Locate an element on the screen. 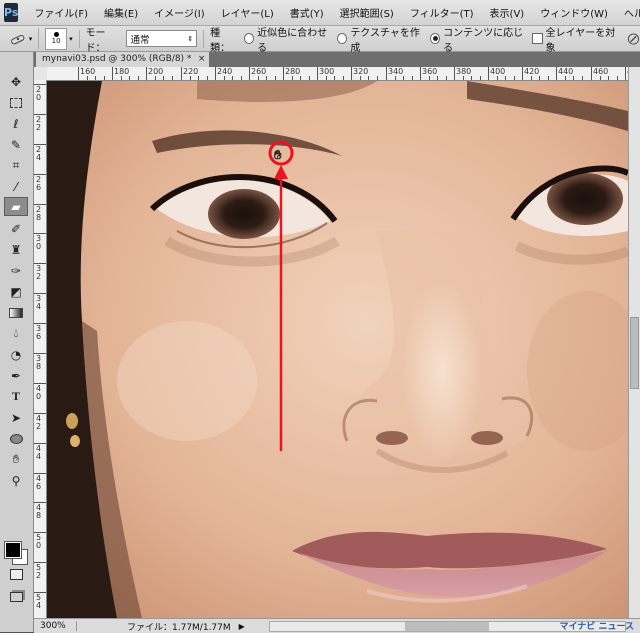 The width and height of the screenshot is (640, 633). dodge-tool: ◔ is located at coordinates (16, 354).